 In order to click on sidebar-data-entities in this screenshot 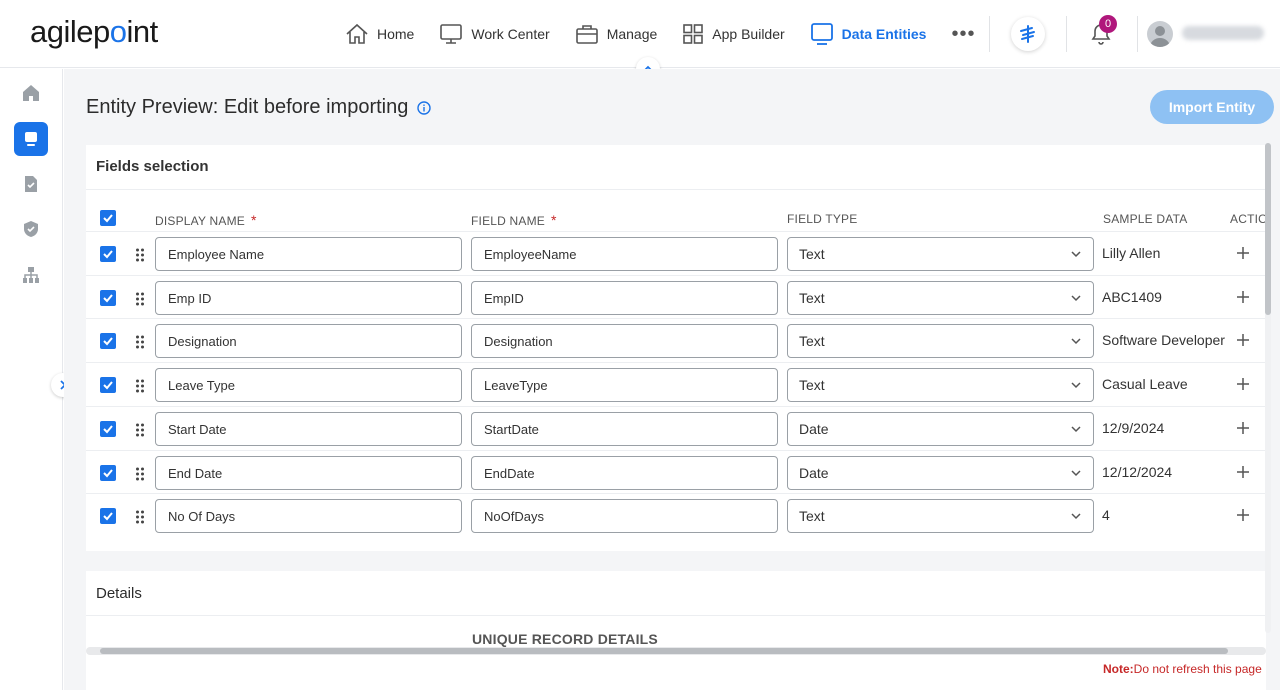, I will do `click(31, 139)`.